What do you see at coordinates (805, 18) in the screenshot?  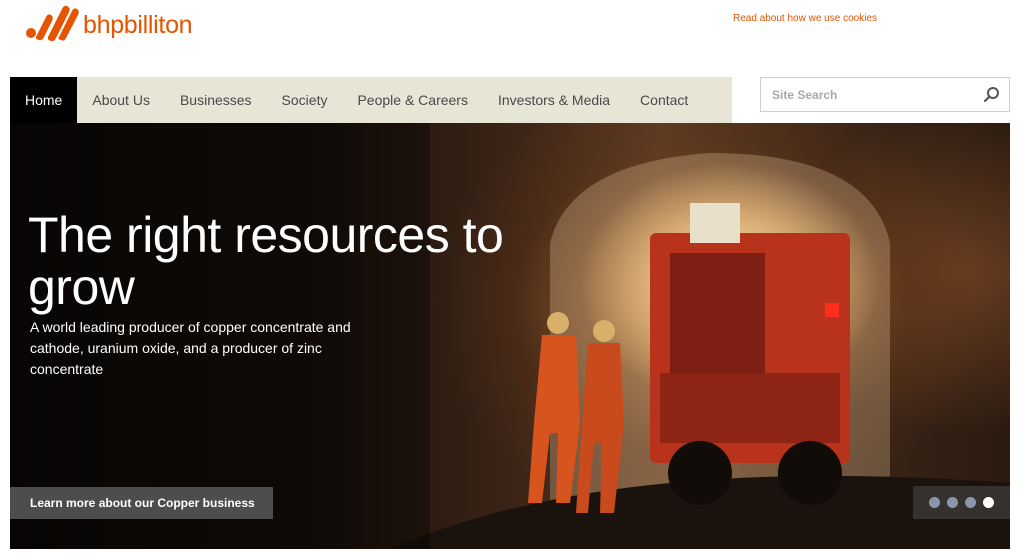 I see `cookie-policy-link: Read about how we use cookies` at bounding box center [805, 18].